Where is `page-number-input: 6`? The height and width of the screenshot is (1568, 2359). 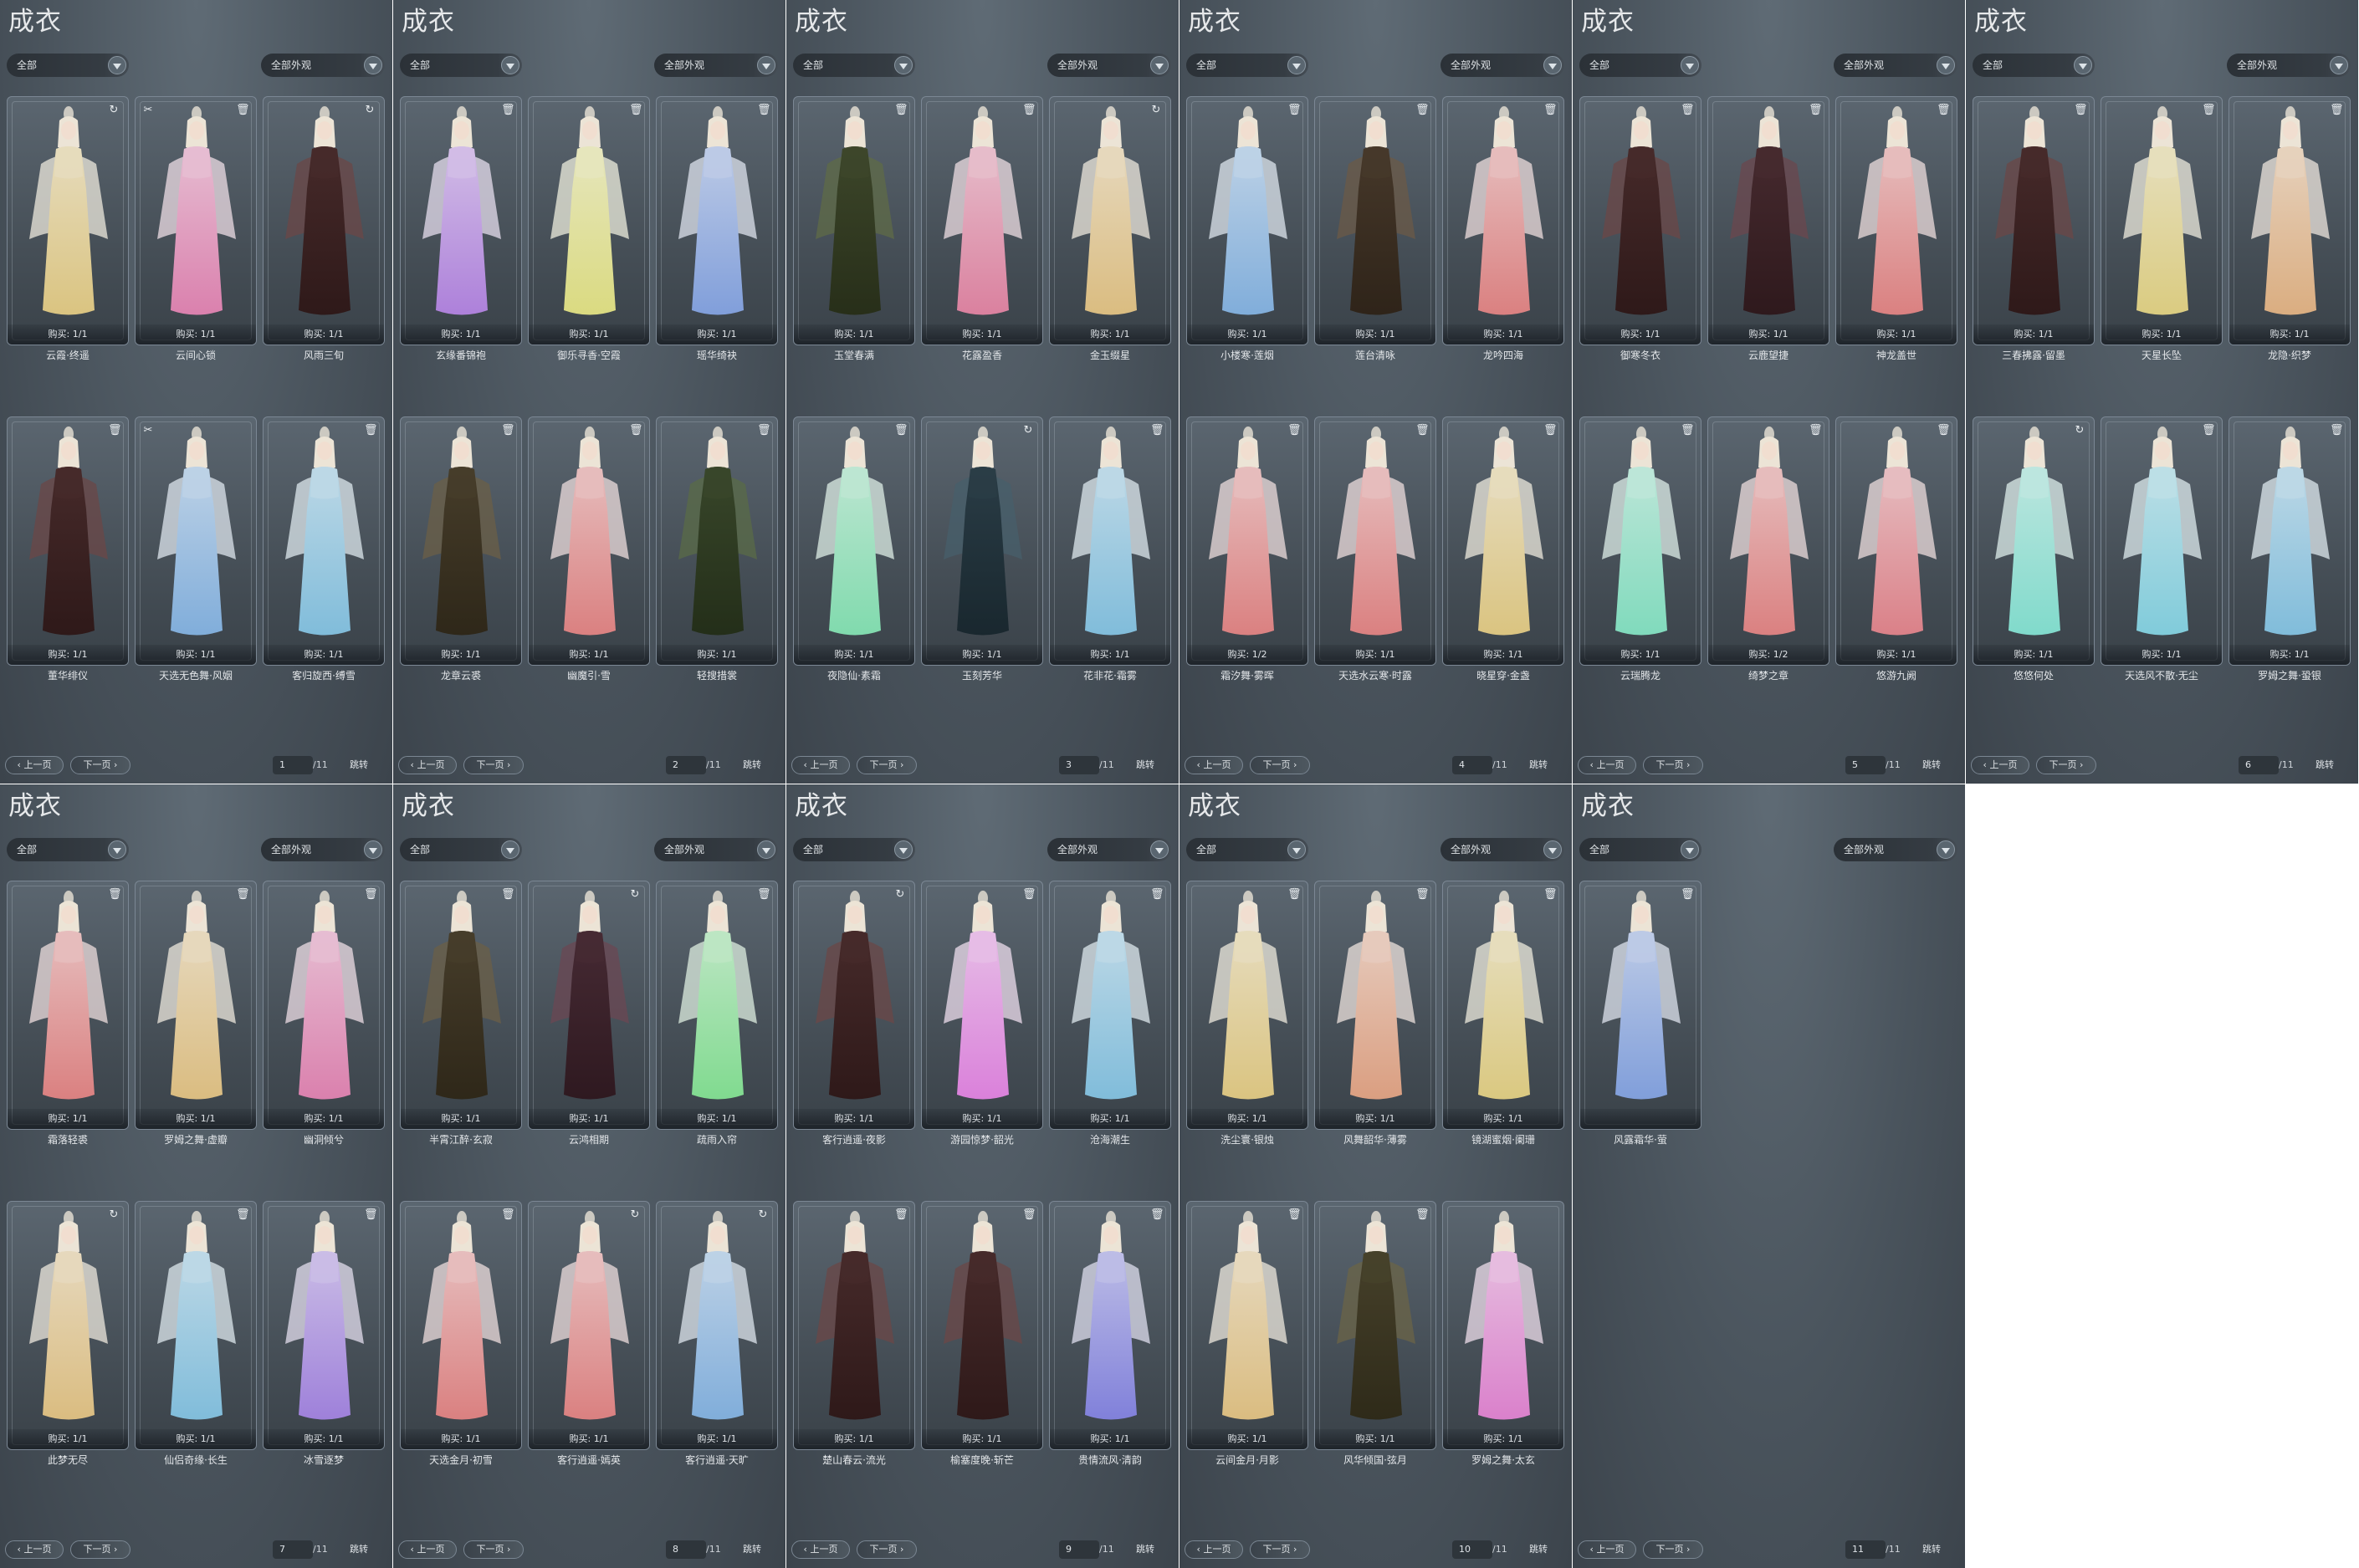 page-number-input: 6 is located at coordinates (2259, 765).